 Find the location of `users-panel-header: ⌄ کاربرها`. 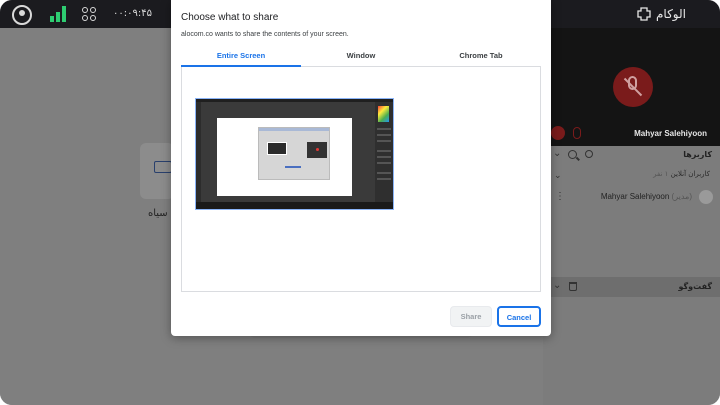

users-panel-header: ⌄ کاربرها is located at coordinates (631, 155).